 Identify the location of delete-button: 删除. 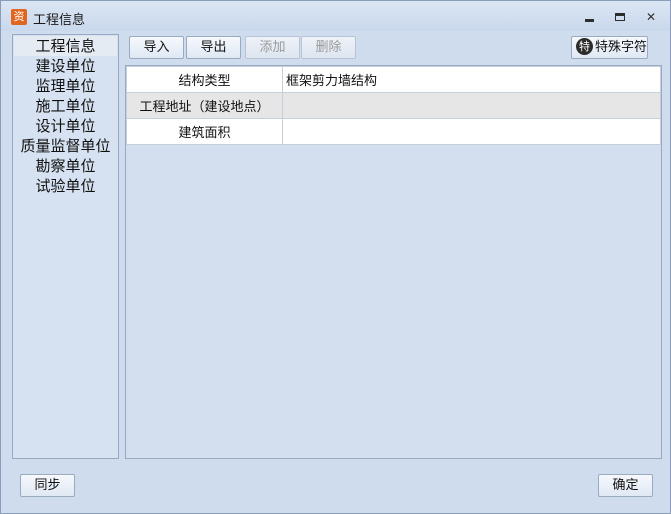
(328, 47).